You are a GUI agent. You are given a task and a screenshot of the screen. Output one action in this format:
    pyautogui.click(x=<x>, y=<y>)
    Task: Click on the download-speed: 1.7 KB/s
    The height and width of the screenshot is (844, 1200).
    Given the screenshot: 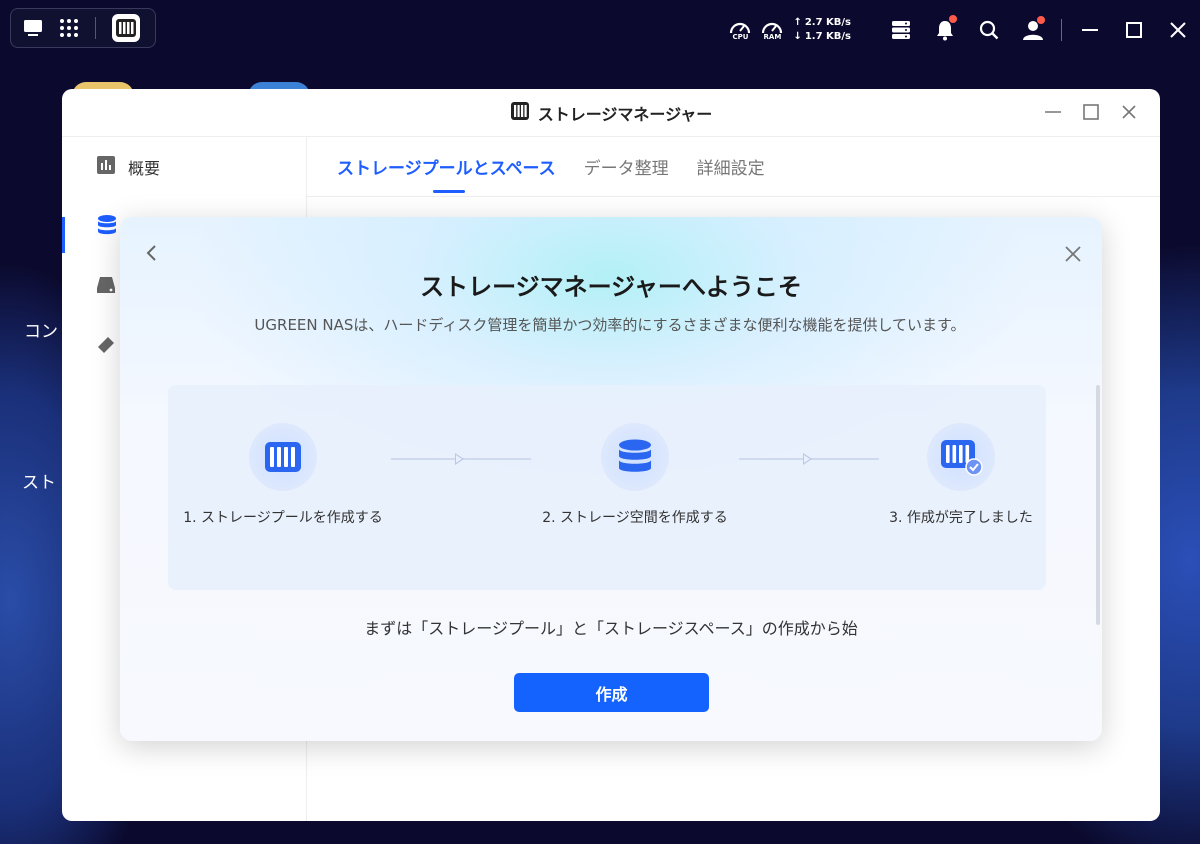 What is the action you would take?
    pyautogui.click(x=827, y=36)
    